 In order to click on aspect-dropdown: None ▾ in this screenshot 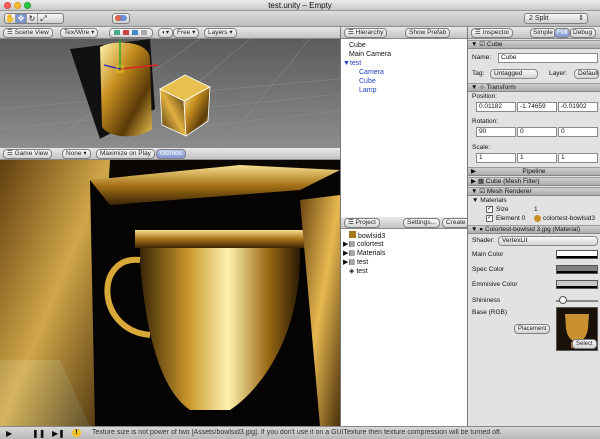, I will do `click(76, 154)`.